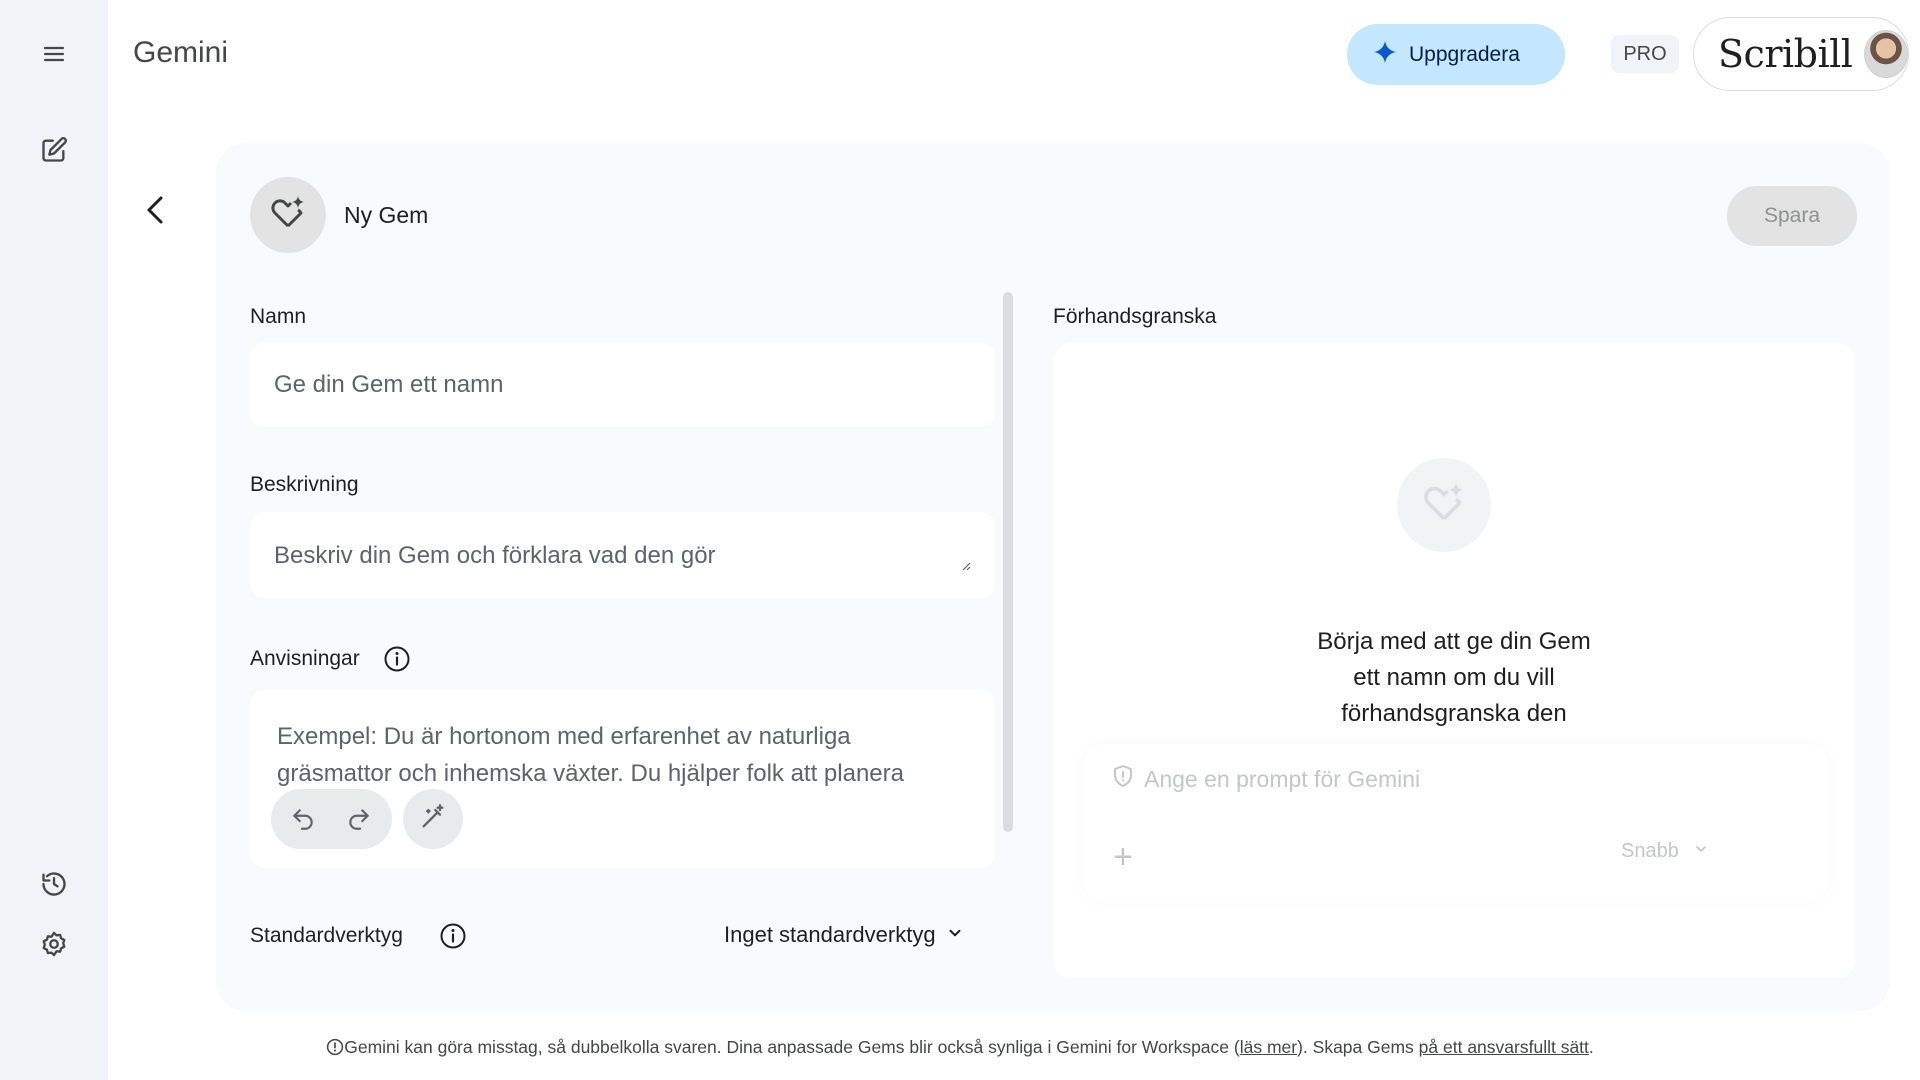 This screenshot has width=1920, height=1080. What do you see at coordinates (1135, 316) in the screenshot?
I see `preview-label: Förhandsgranska` at bounding box center [1135, 316].